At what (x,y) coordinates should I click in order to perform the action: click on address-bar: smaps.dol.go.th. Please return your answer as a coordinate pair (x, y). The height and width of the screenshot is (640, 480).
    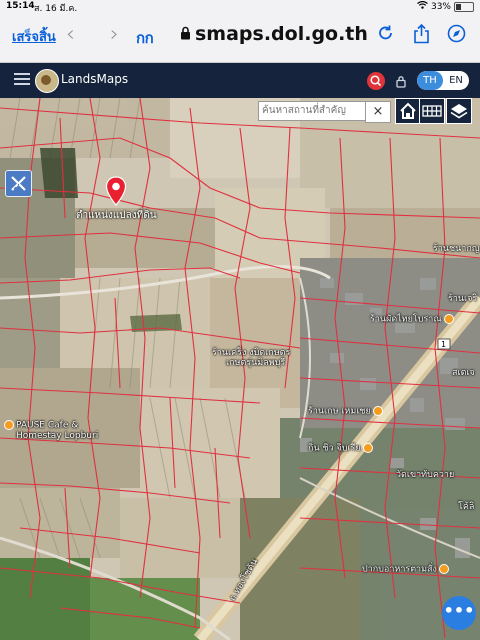
    Looking at the image, I should click on (274, 34).